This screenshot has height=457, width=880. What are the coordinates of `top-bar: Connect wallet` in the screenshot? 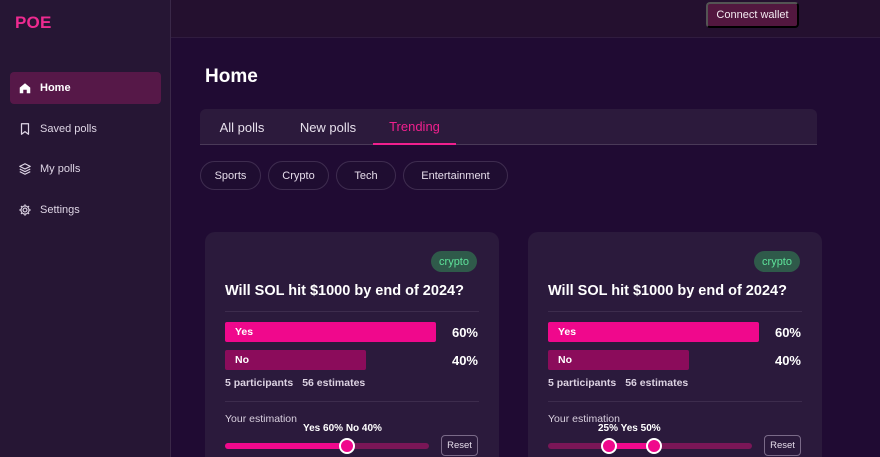 It's located at (525, 19).